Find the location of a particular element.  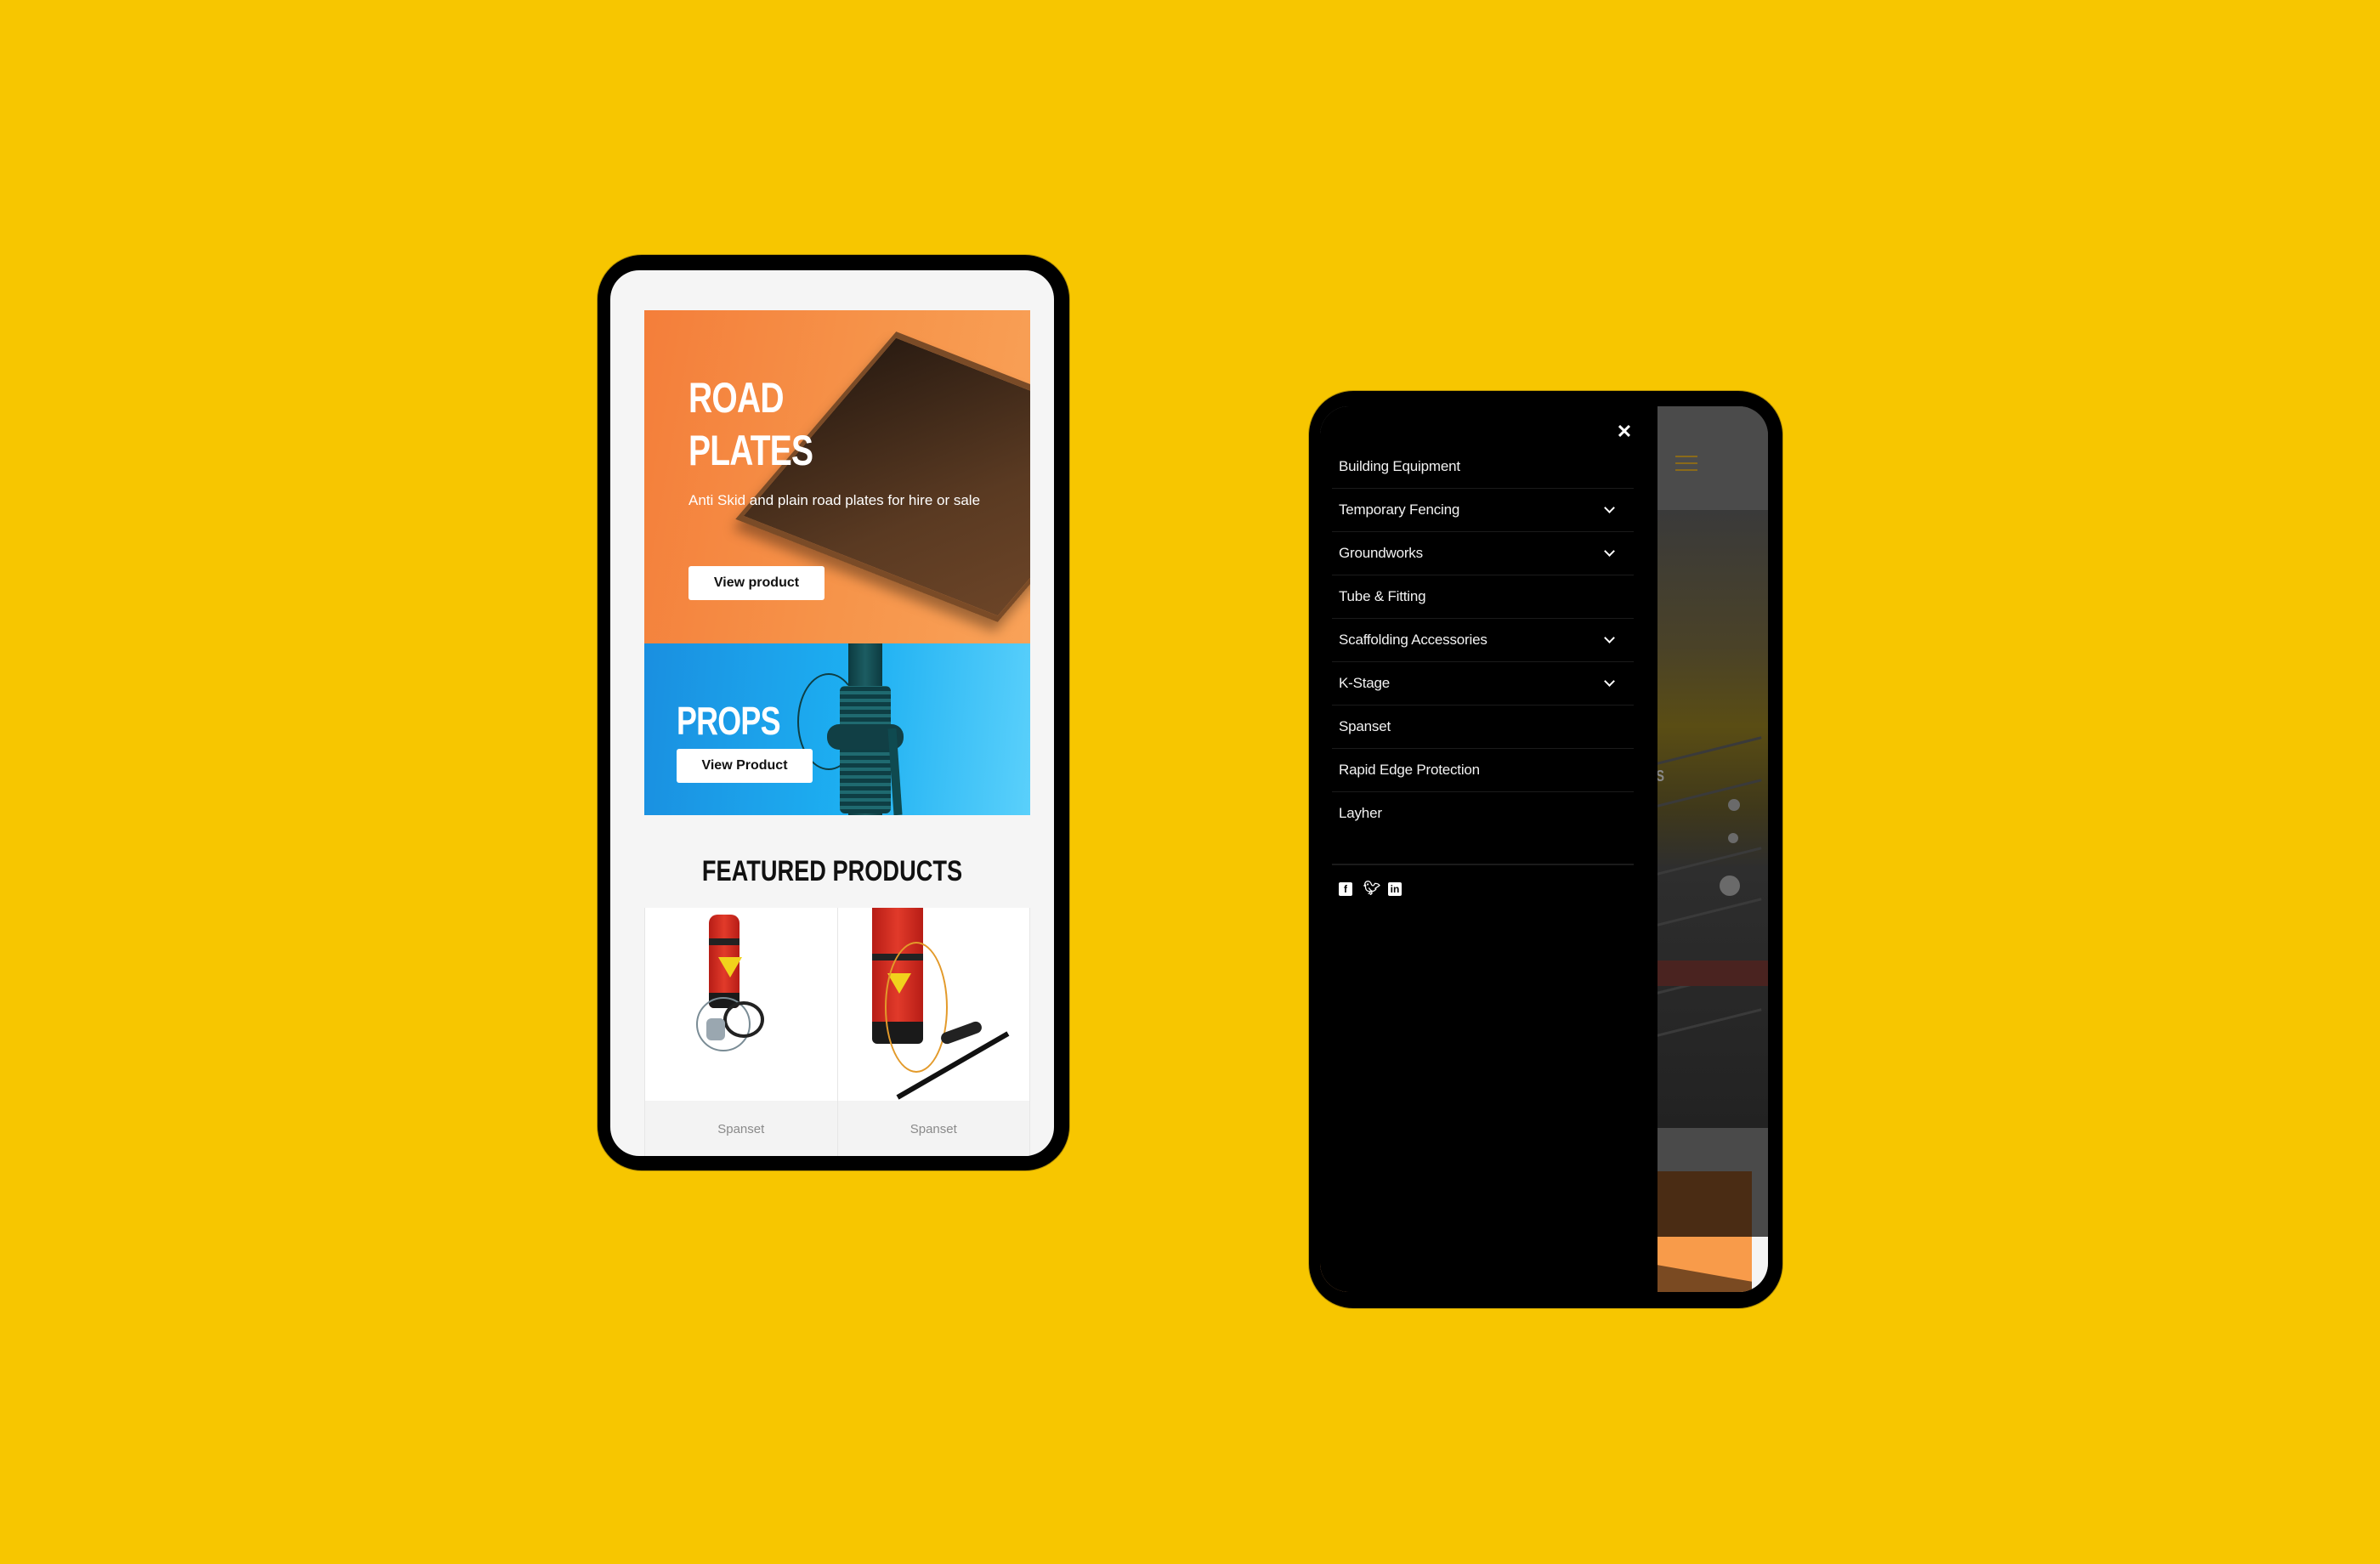

menu-divider is located at coordinates (1483, 864).